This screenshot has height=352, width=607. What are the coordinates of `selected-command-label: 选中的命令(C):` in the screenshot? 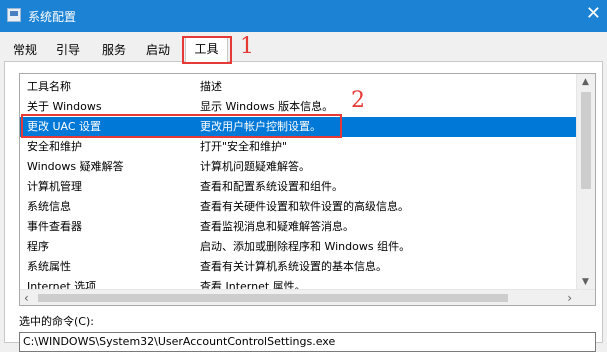 It's located at (56, 321).